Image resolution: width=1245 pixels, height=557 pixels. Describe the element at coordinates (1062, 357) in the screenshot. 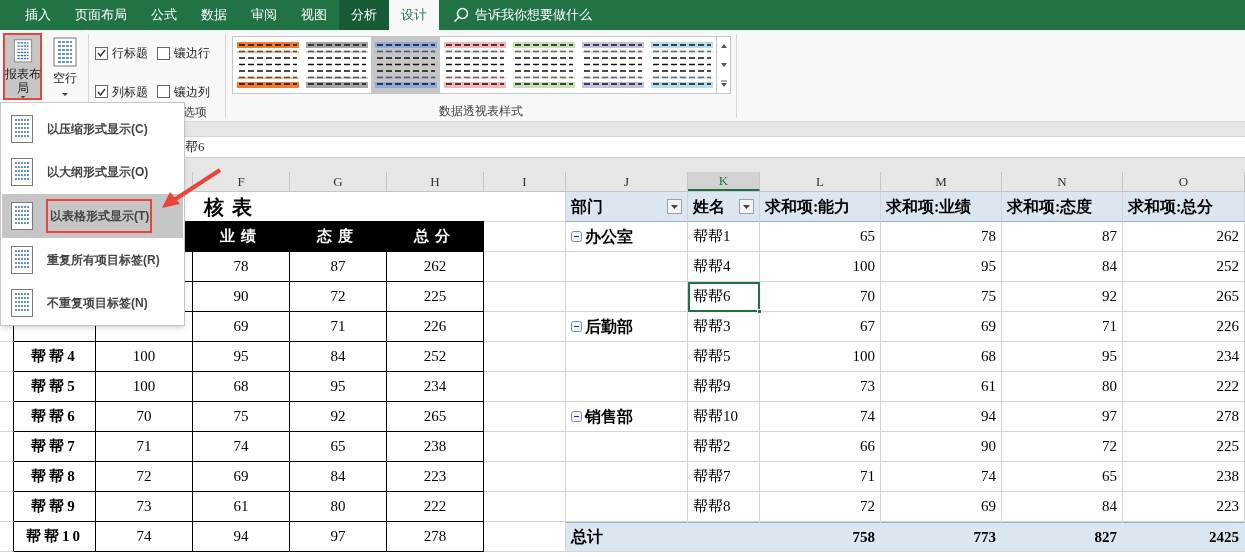

I see `pivot-cell: 95` at that location.